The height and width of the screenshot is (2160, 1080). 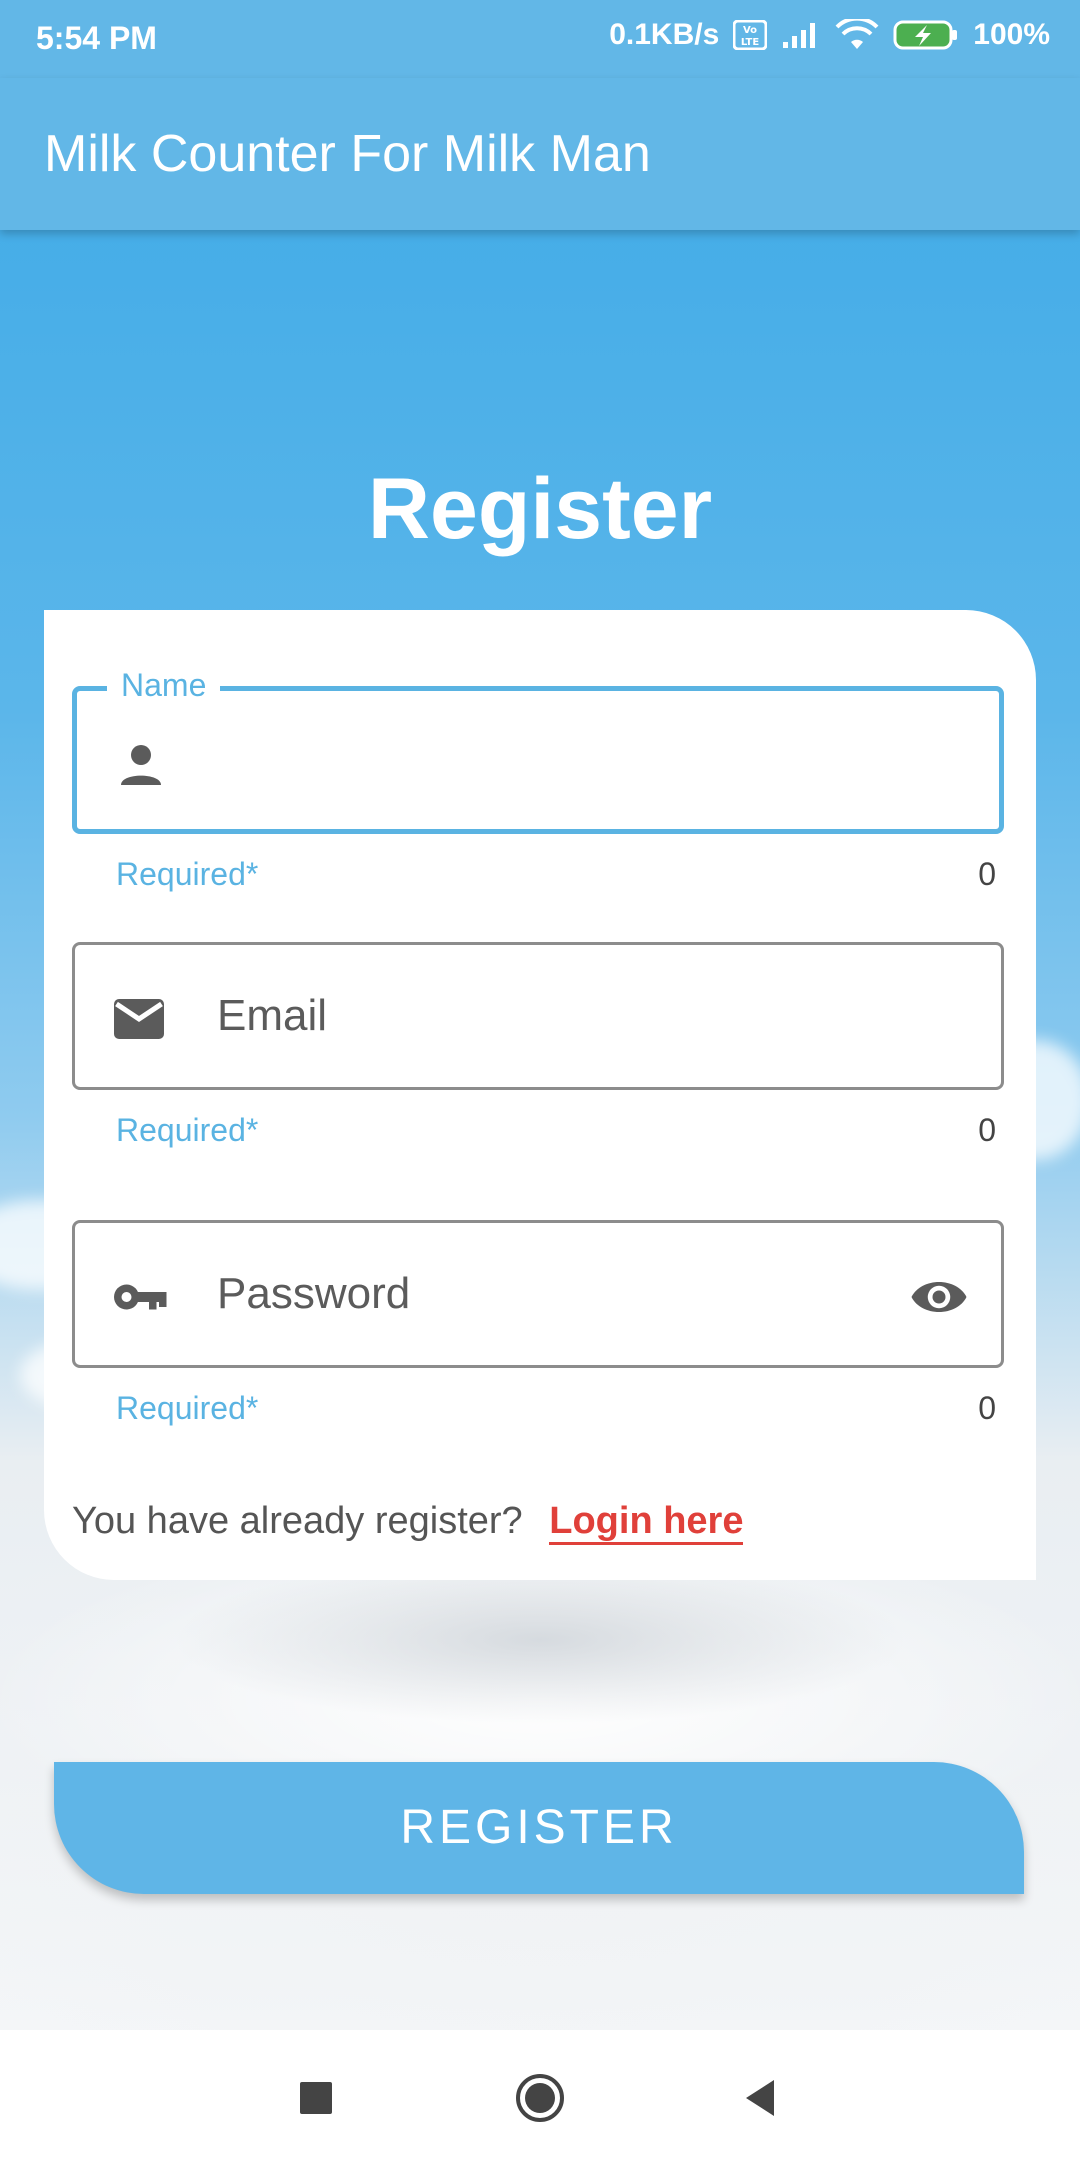 I want to click on email-helper-text: Required*, so click(x=187, y=1130).